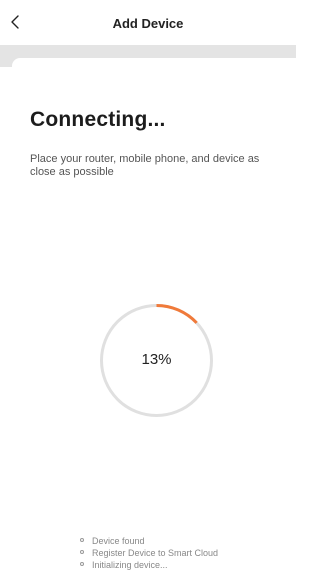  What do you see at coordinates (149, 541) in the screenshot?
I see `step-item: Device found` at bounding box center [149, 541].